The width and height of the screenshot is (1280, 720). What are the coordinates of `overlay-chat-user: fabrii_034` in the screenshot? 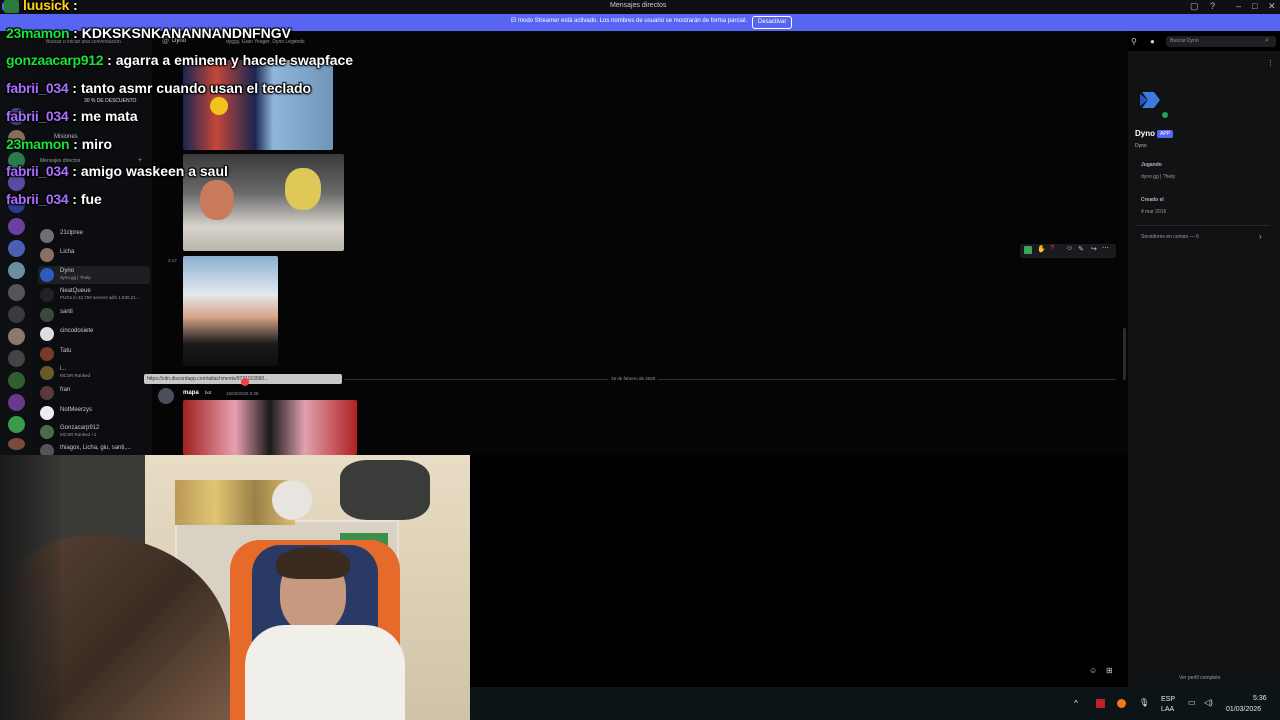 It's located at (37, 199).